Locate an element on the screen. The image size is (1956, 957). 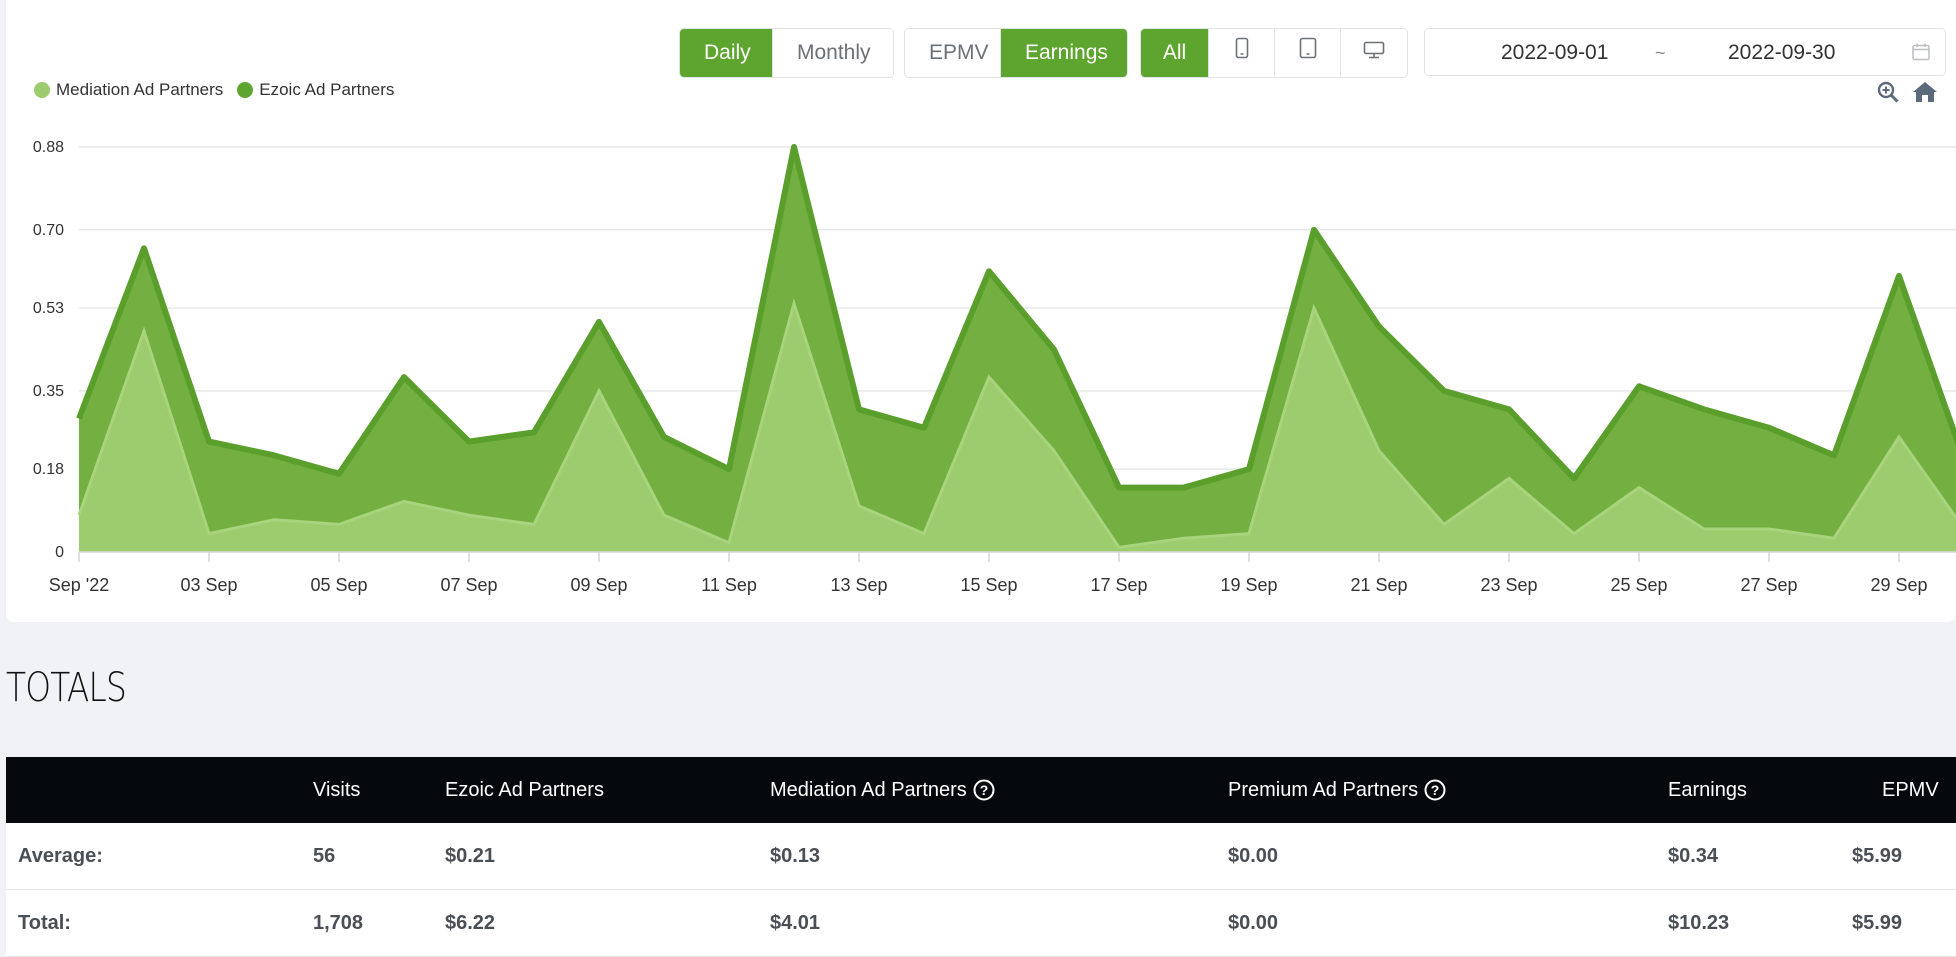
x-tick-label: 27 Sep is located at coordinates (1768, 585).